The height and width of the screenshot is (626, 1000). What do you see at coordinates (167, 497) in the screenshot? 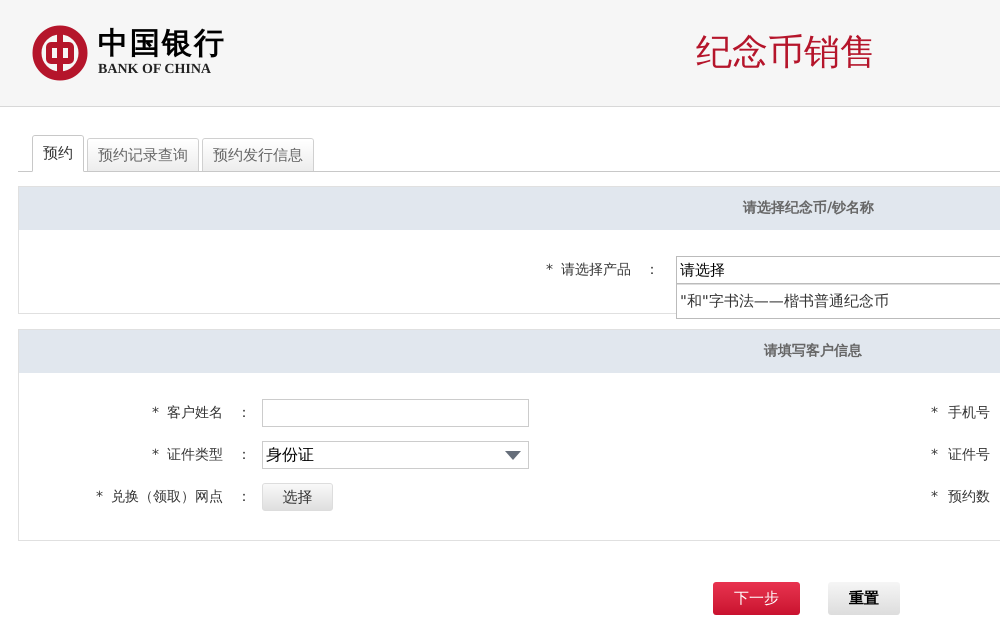
I see `field-label: 兑换（领取）网点` at bounding box center [167, 497].